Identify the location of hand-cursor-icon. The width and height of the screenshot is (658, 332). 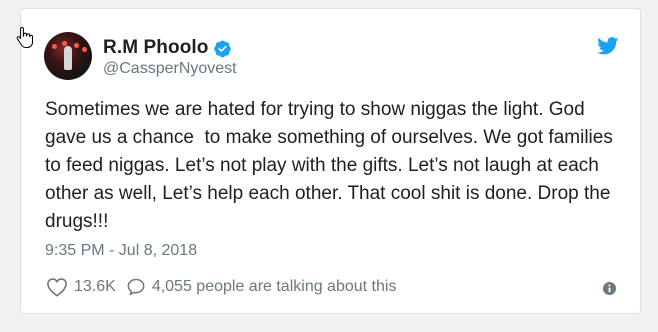
(24, 37).